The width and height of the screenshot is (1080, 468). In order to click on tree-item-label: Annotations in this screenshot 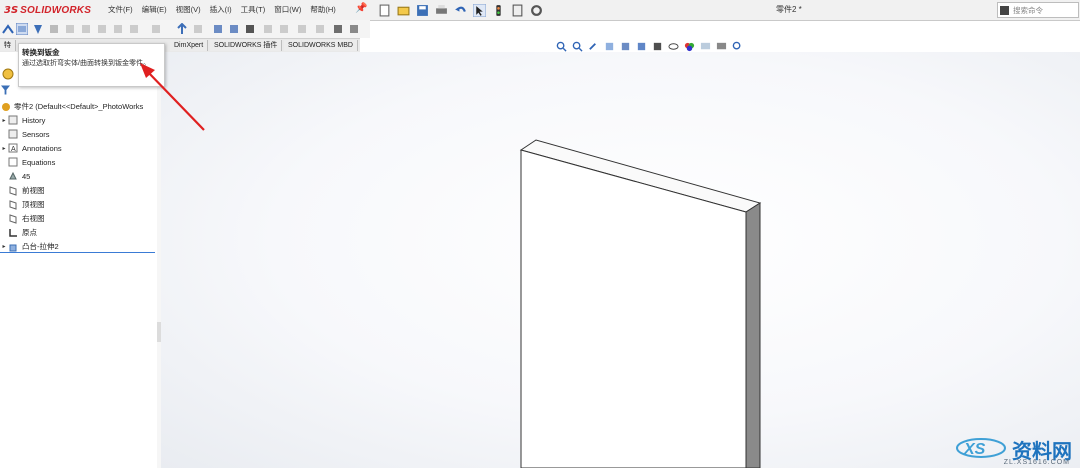, I will do `click(42, 148)`.